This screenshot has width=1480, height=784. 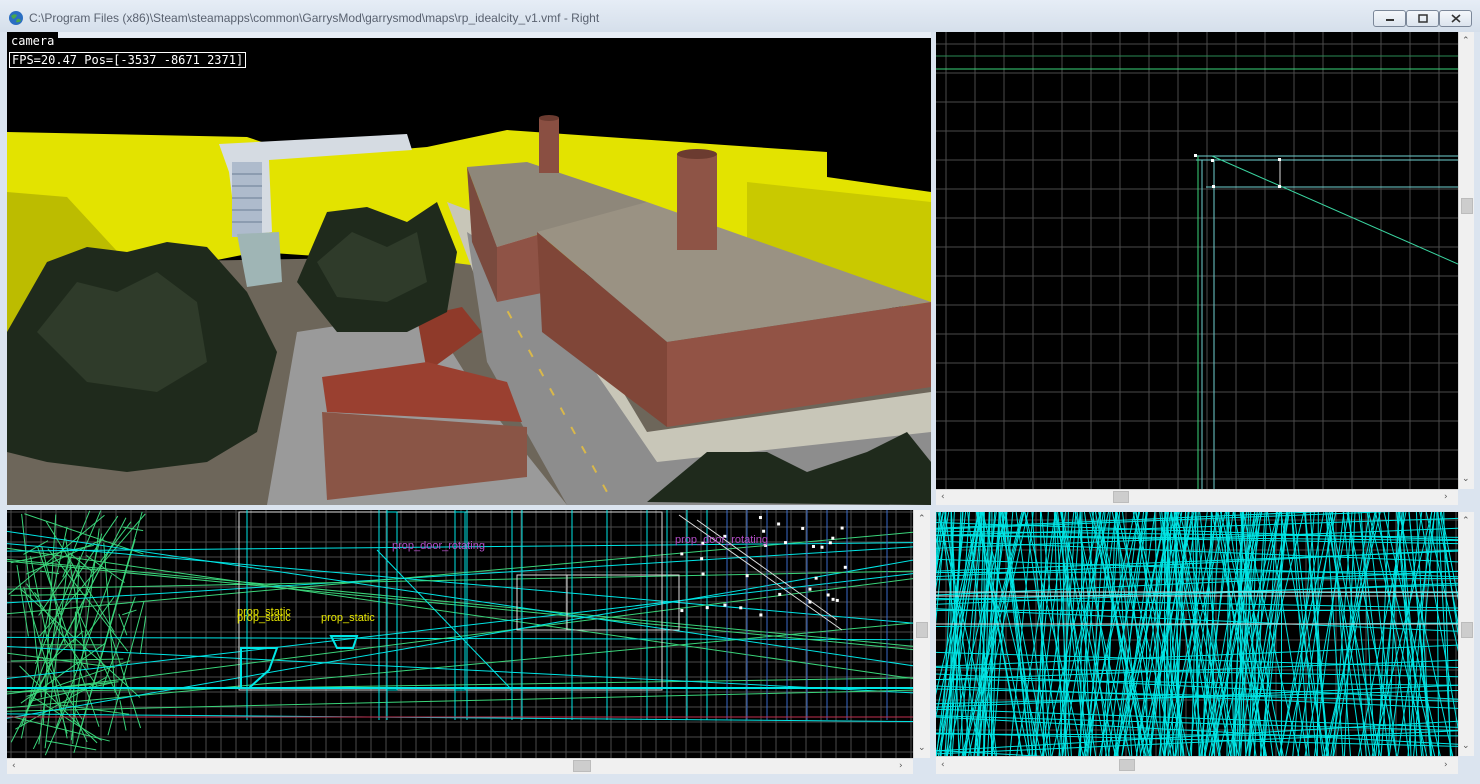 What do you see at coordinates (460, 766) in the screenshot?
I see `side-view-horizontal-scrollbar: ‹ ›` at bounding box center [460, 766].